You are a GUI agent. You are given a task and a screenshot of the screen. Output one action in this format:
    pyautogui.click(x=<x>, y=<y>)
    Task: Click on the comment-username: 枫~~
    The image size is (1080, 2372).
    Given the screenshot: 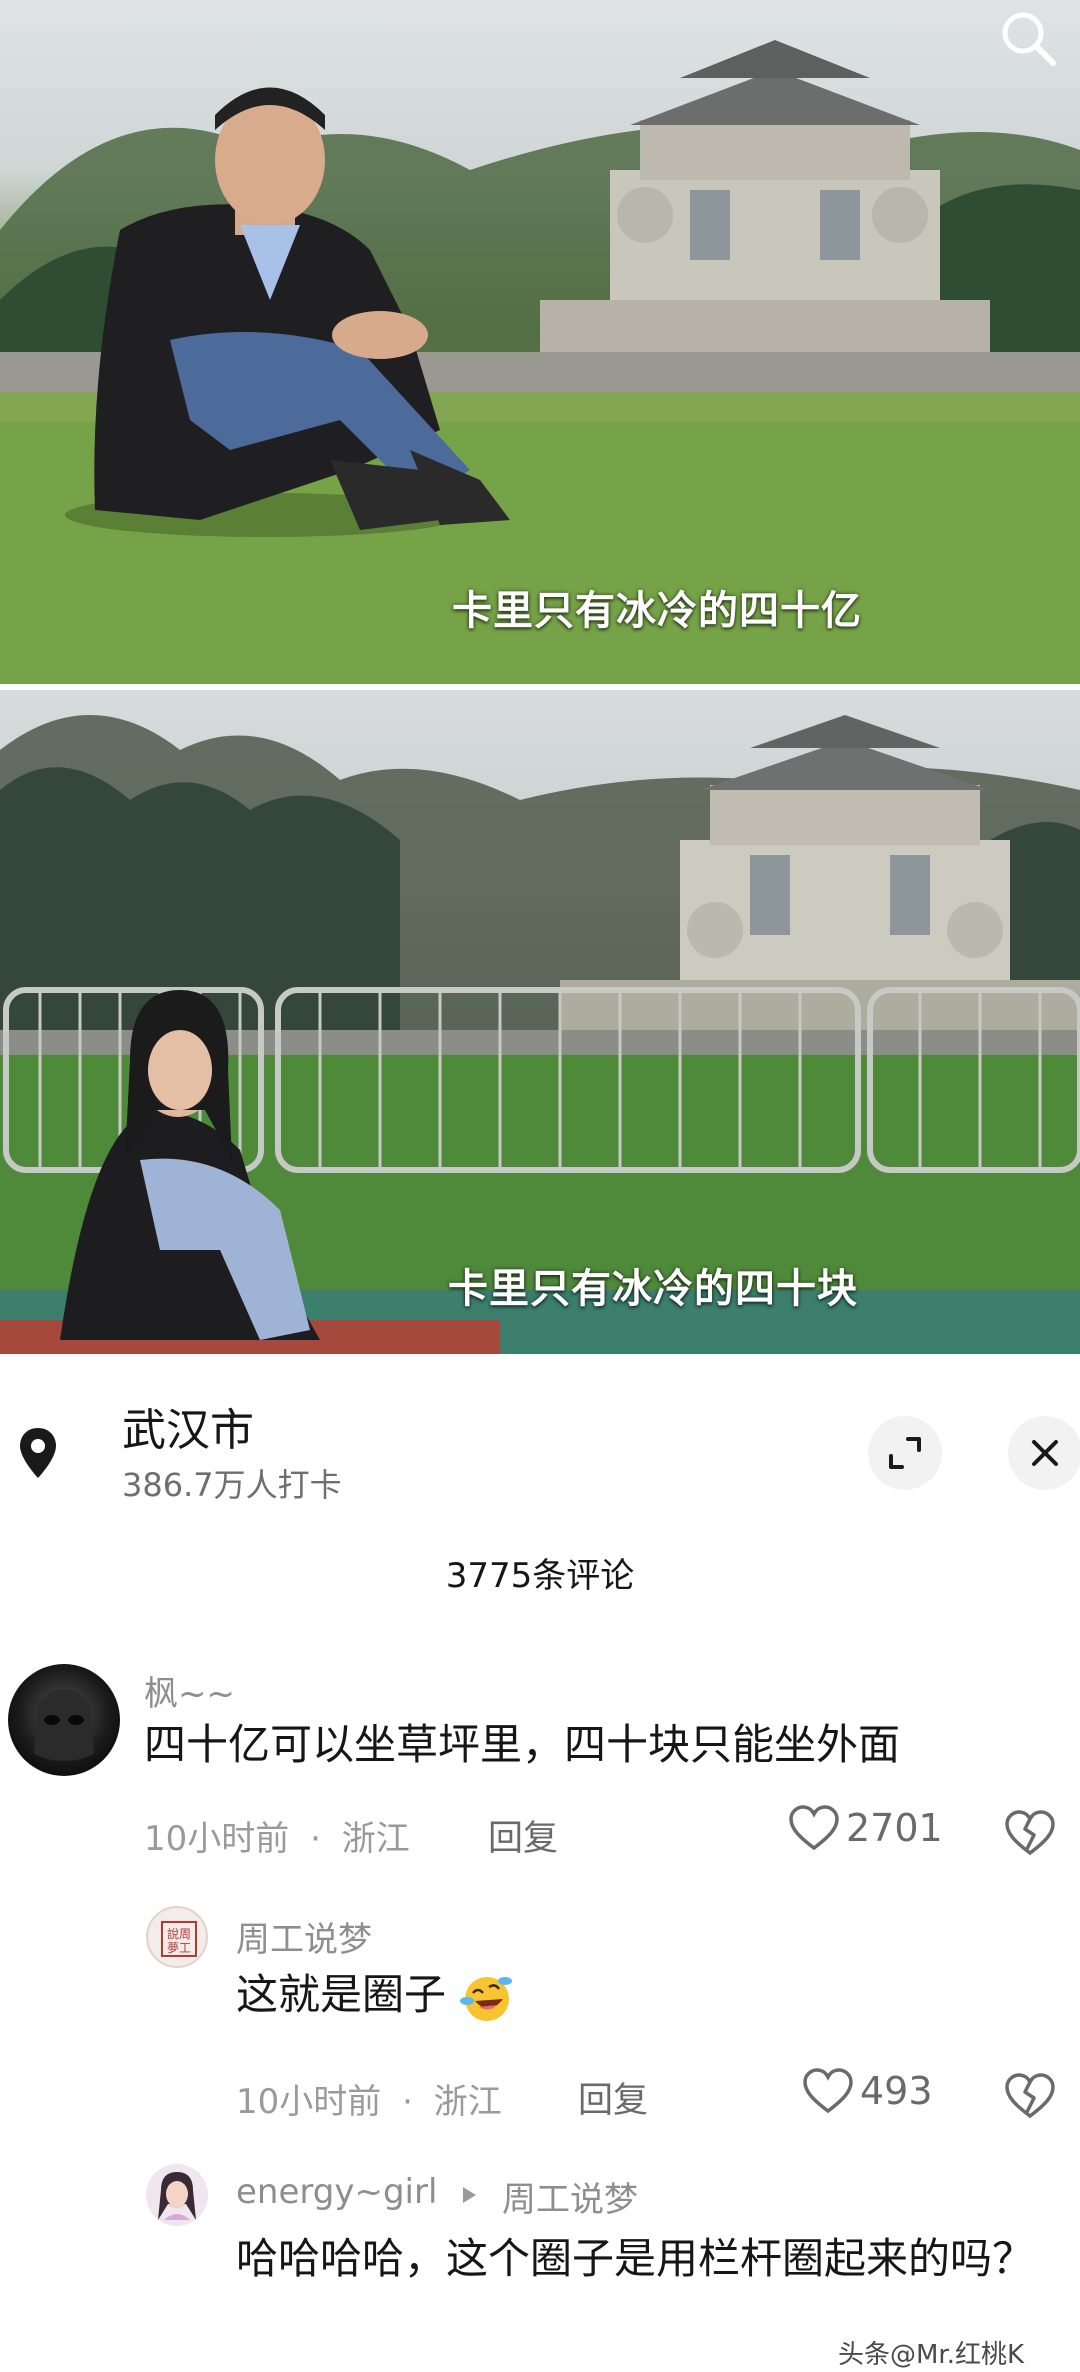 What is the action you would take?
    pyautogui.click(x=189, y=1690)
    